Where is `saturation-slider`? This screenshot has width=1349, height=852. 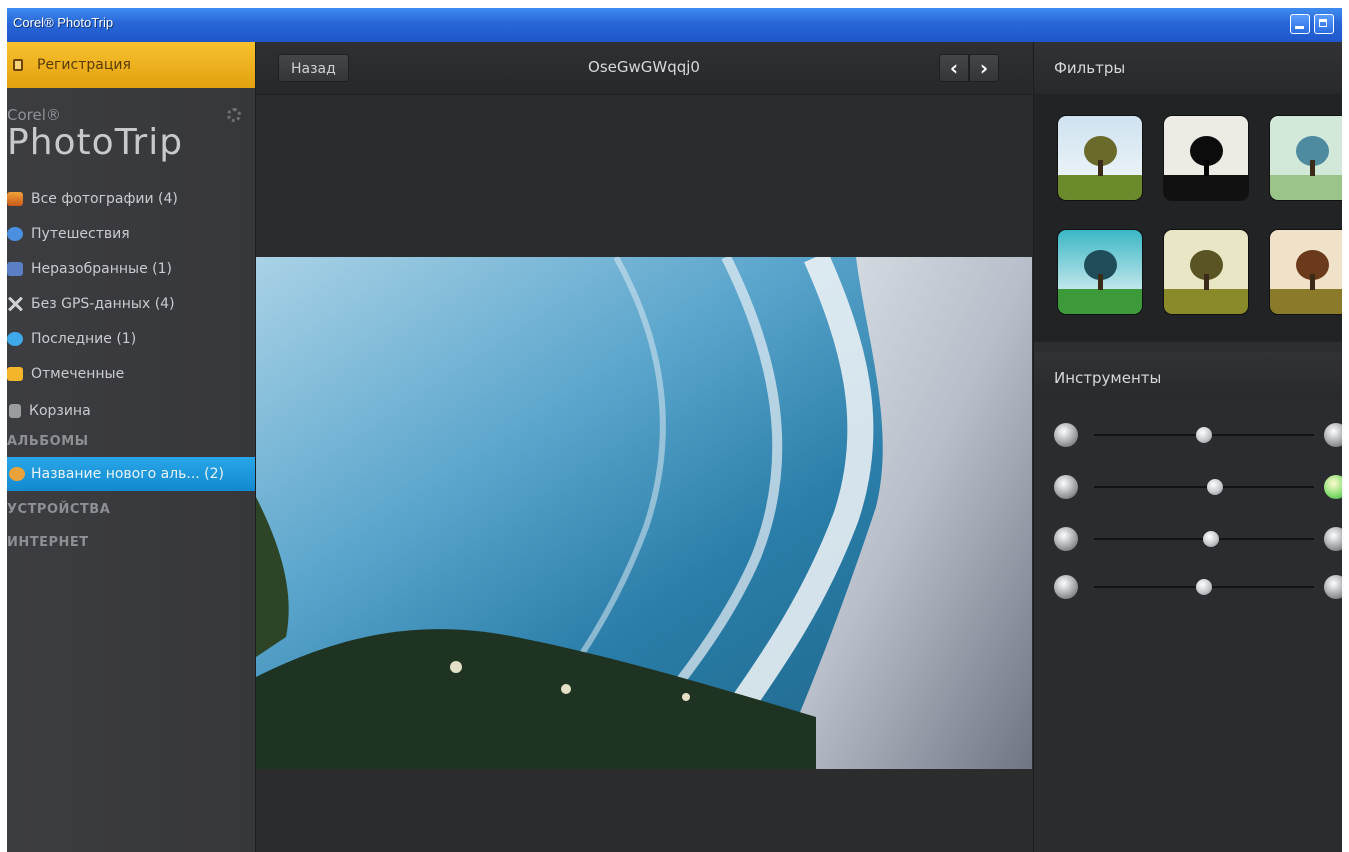
saturation-slider is located at coordinates (1188, 487).